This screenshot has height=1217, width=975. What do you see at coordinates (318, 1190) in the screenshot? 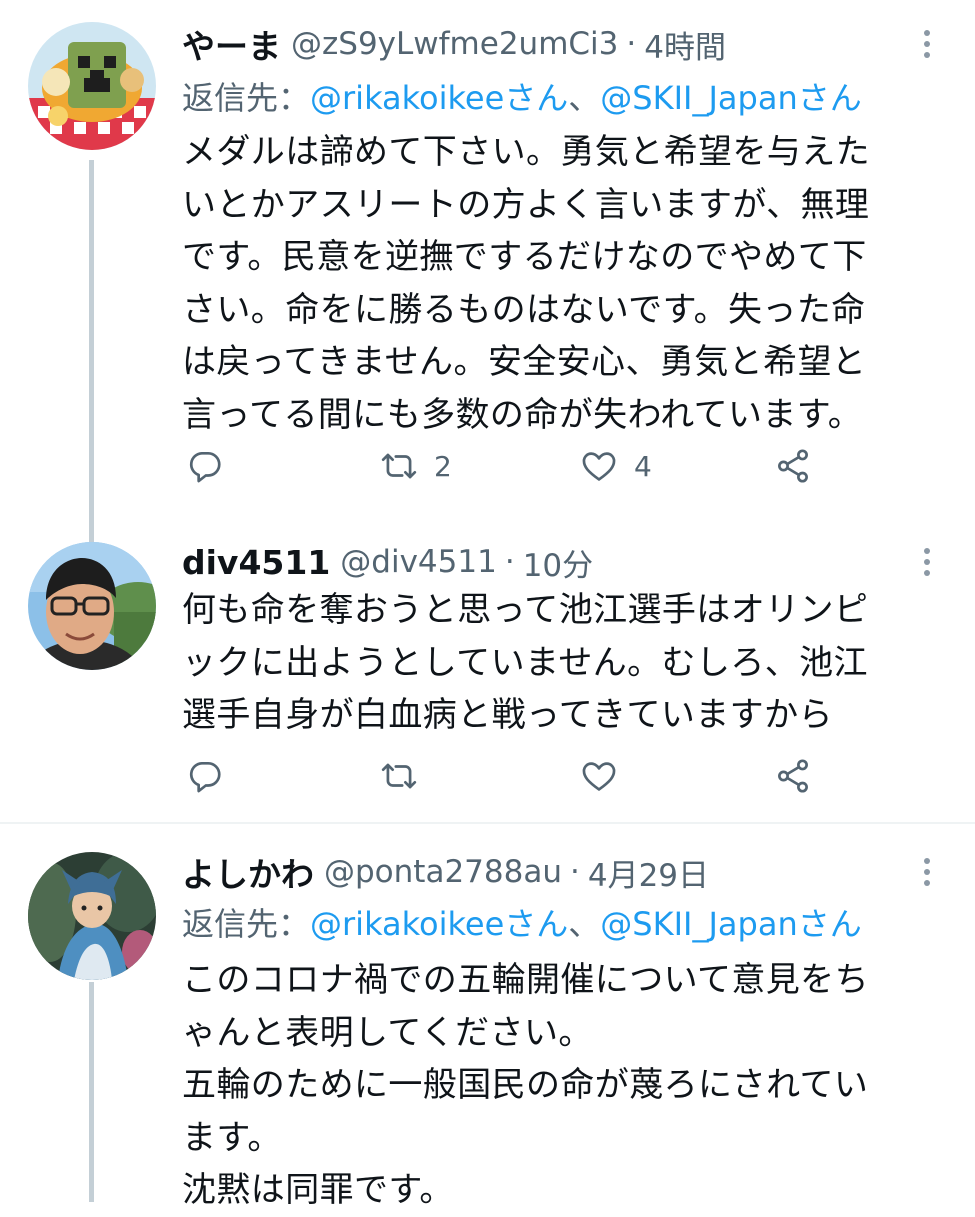
I see `tweet-text-line: 沈黙は同罪です。` at bounding box center [318, 1190].